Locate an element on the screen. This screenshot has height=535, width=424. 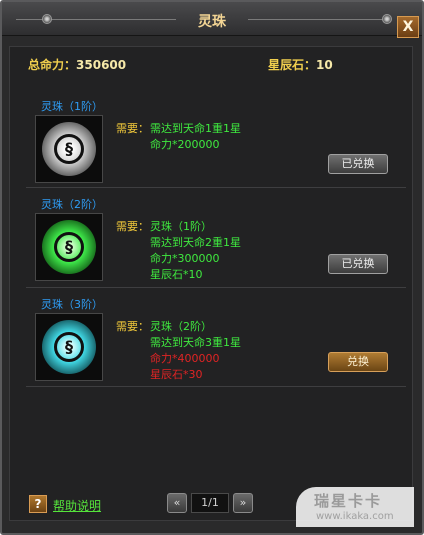
next-page-button: » is located at coordinates (243, 503).